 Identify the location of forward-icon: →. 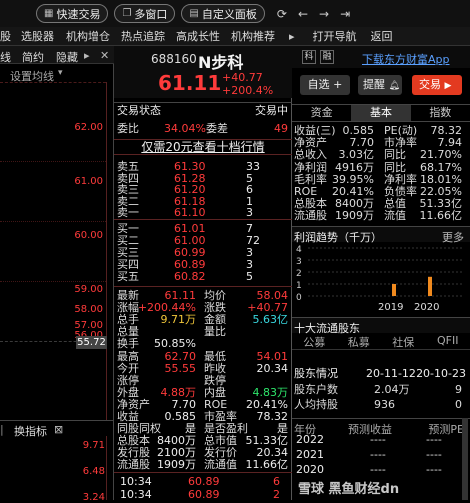
(324, 14).